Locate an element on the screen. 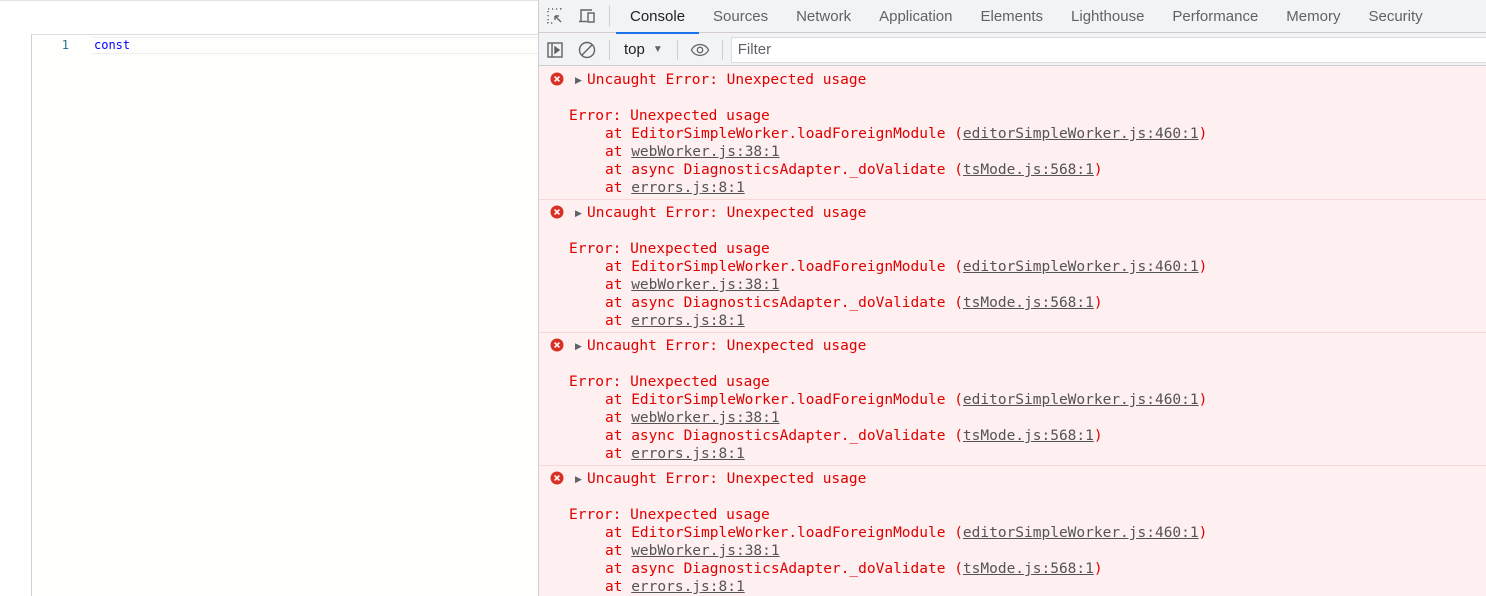 The image size is (1486, 596). context-selector-value: top is located at coordinates (634, 49).